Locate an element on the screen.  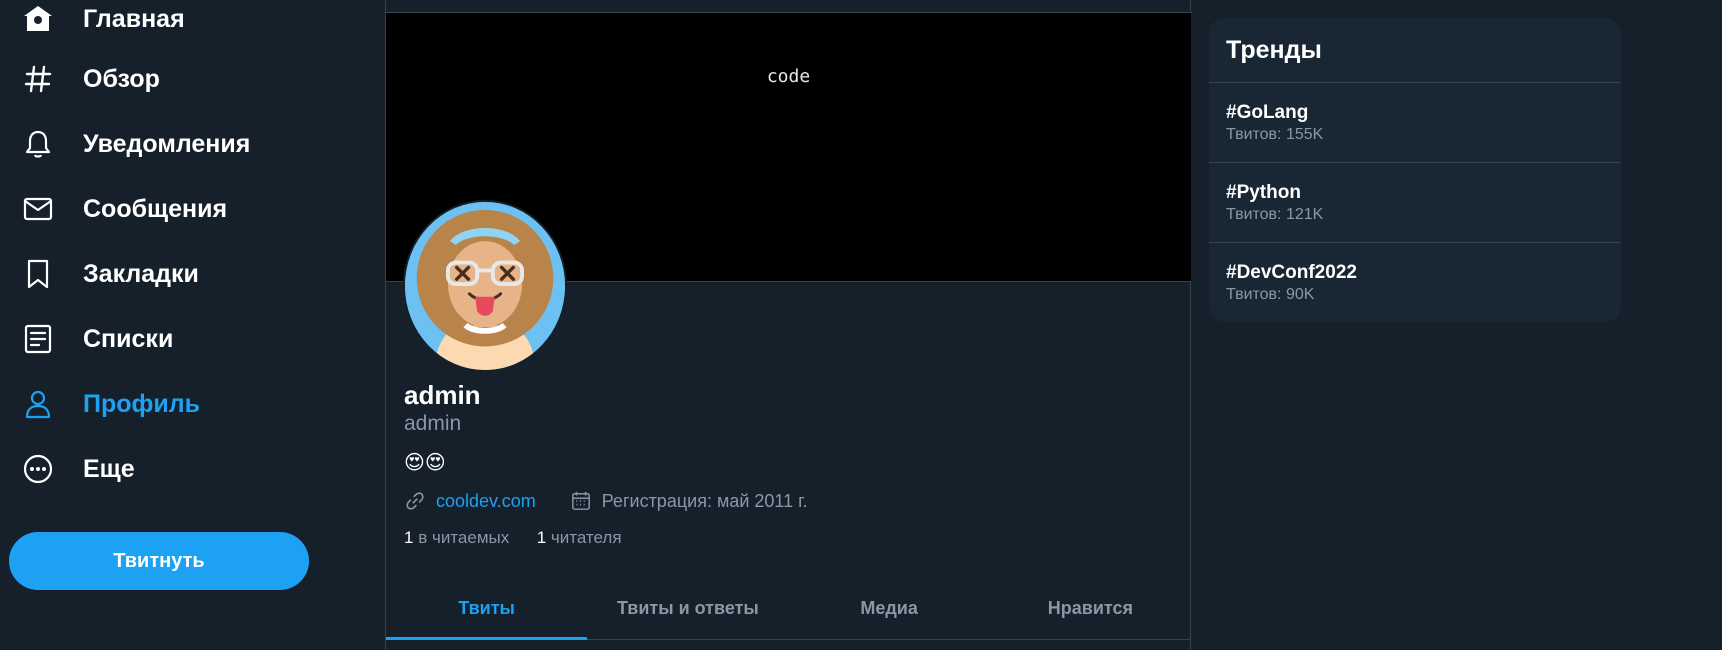
trend-item: #DevConf2022 Твитов: 90K is located at coordinates (1415, 282).